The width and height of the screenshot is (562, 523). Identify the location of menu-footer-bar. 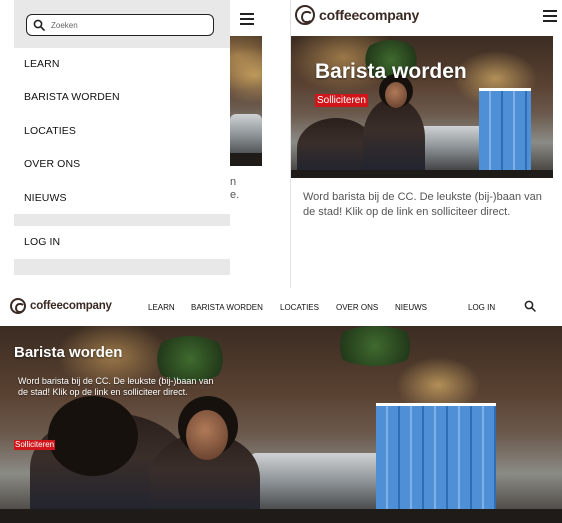
(122, 267).